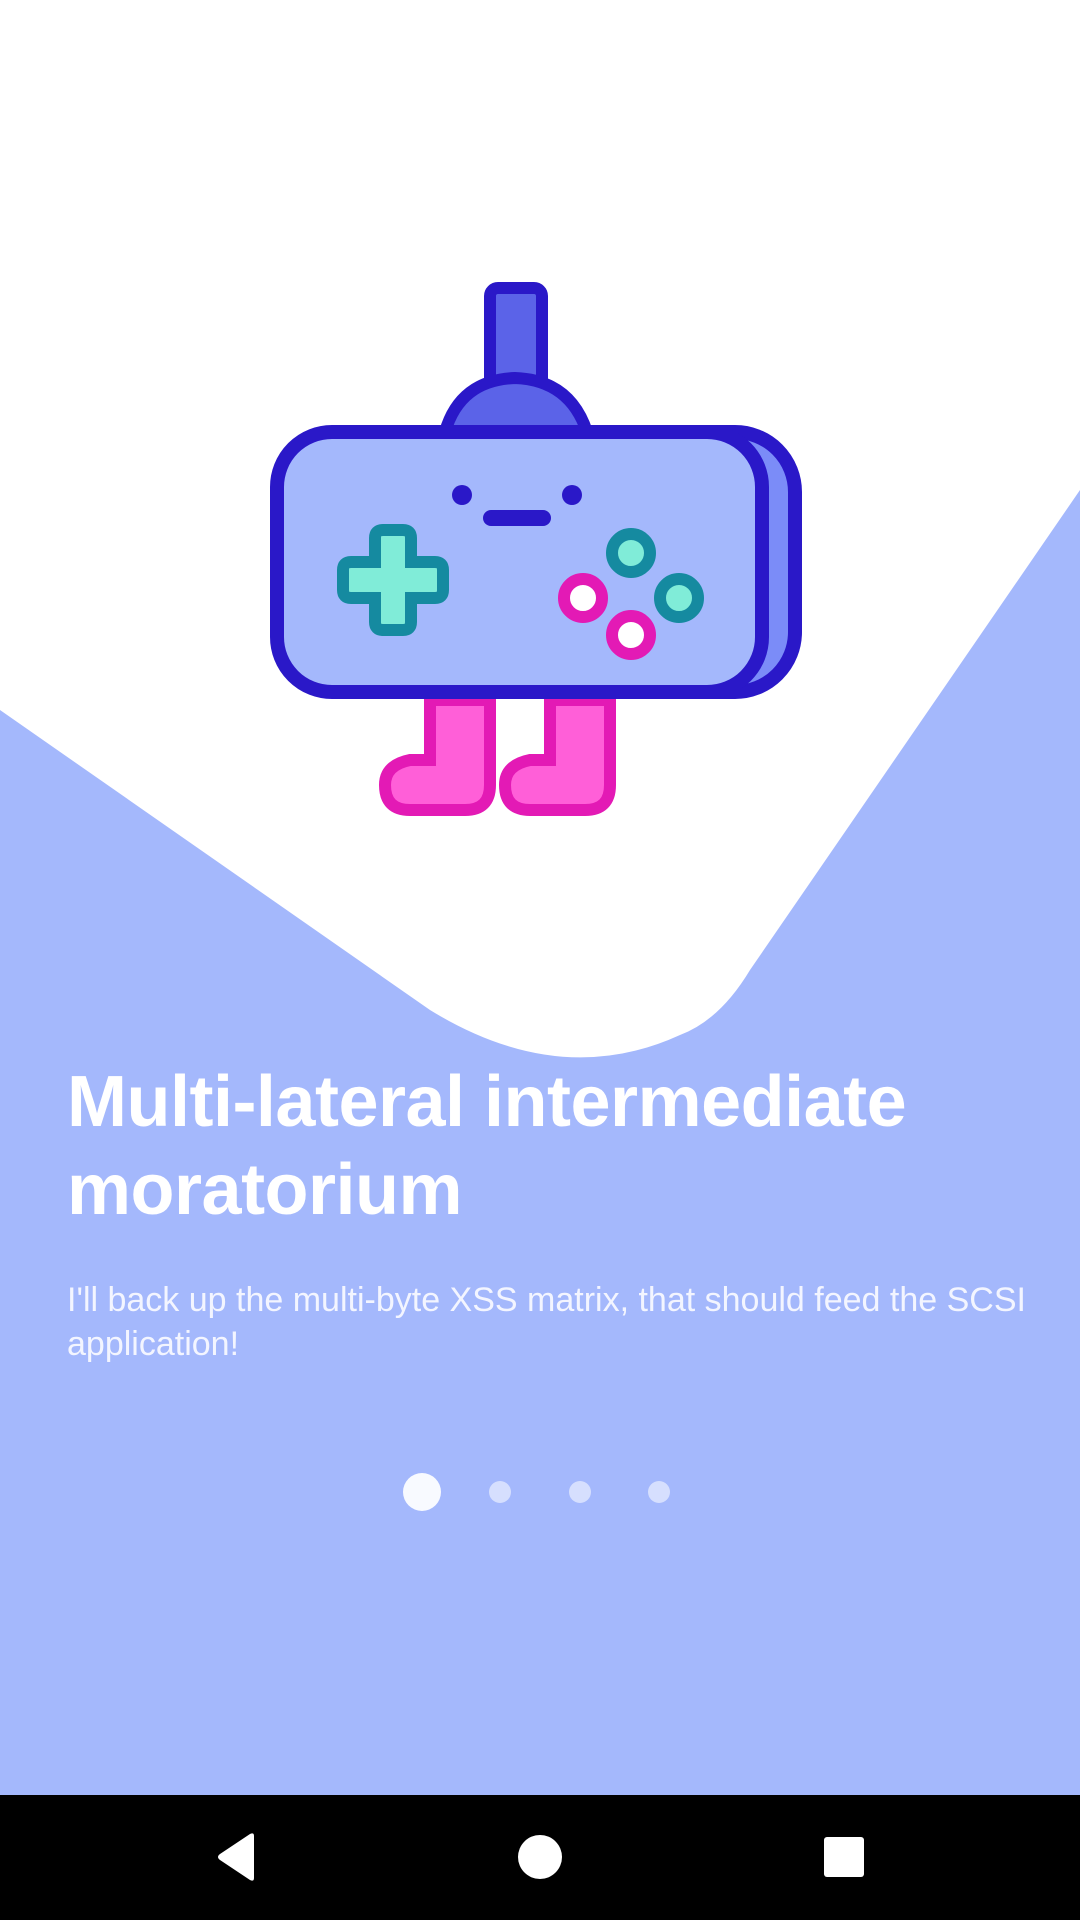 The width and height of the screenshot is (1080, 1920). I want to click on system-navigation-bar, so click(540, 1857).